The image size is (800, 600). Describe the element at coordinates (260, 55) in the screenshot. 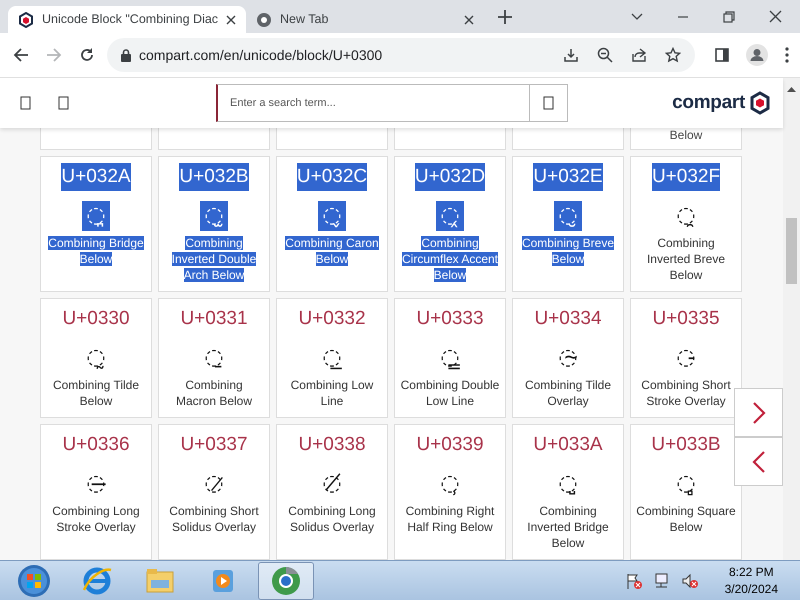

I see `url-text: compart.com/en/unicode/block/U+0300` at that location.